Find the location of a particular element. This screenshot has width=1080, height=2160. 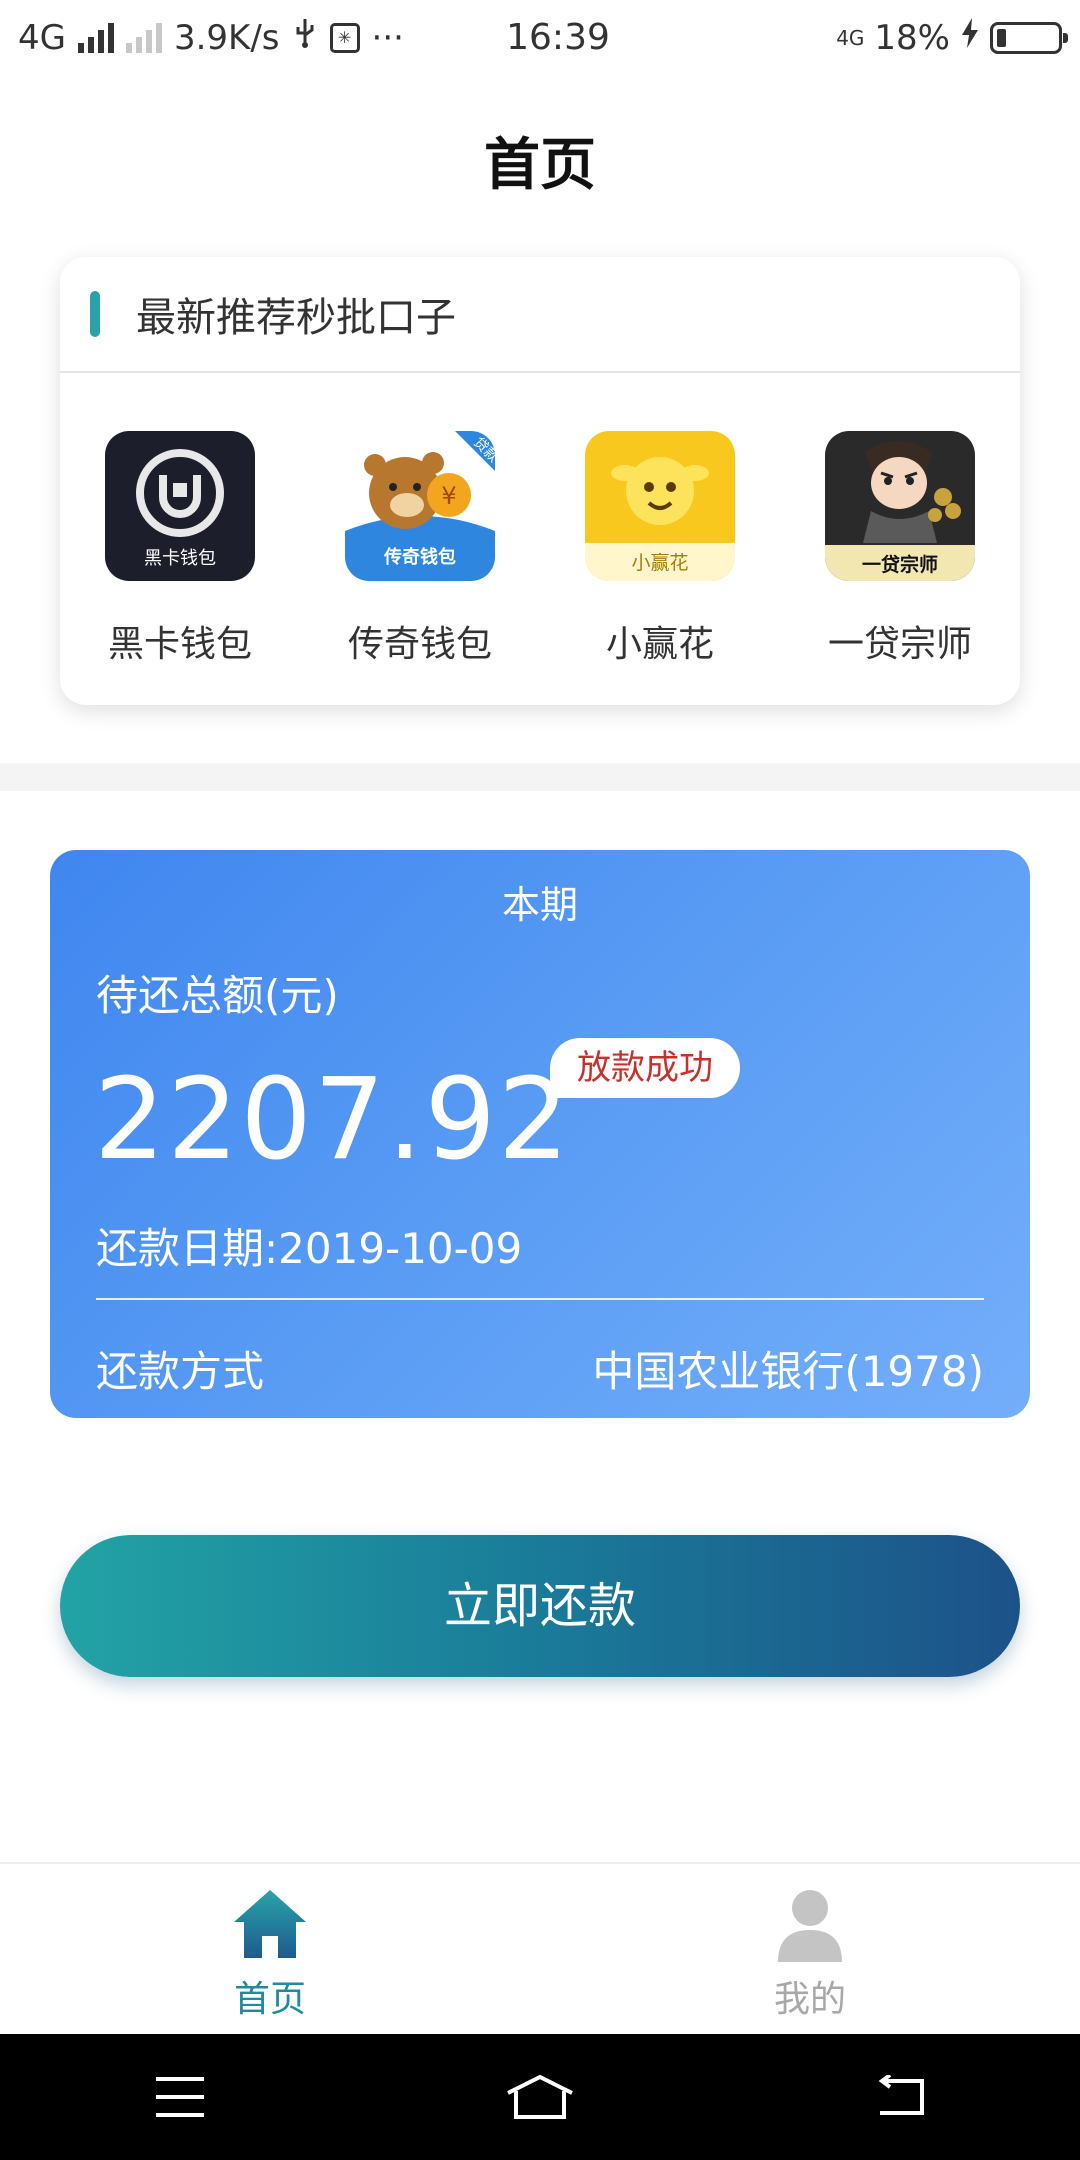

usb-debug-icon: ✳ is located at coordinates (344, 37).